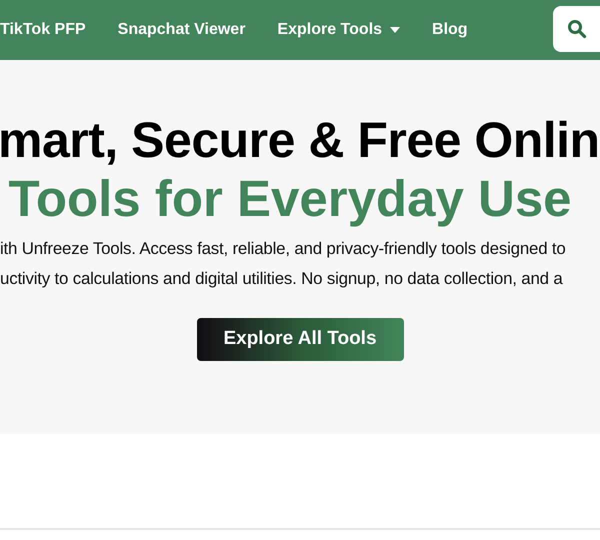 The height and width of the screenshot is (540, 600). I want to click on nav-link: Snapchat Viewer, so click(182, 30).